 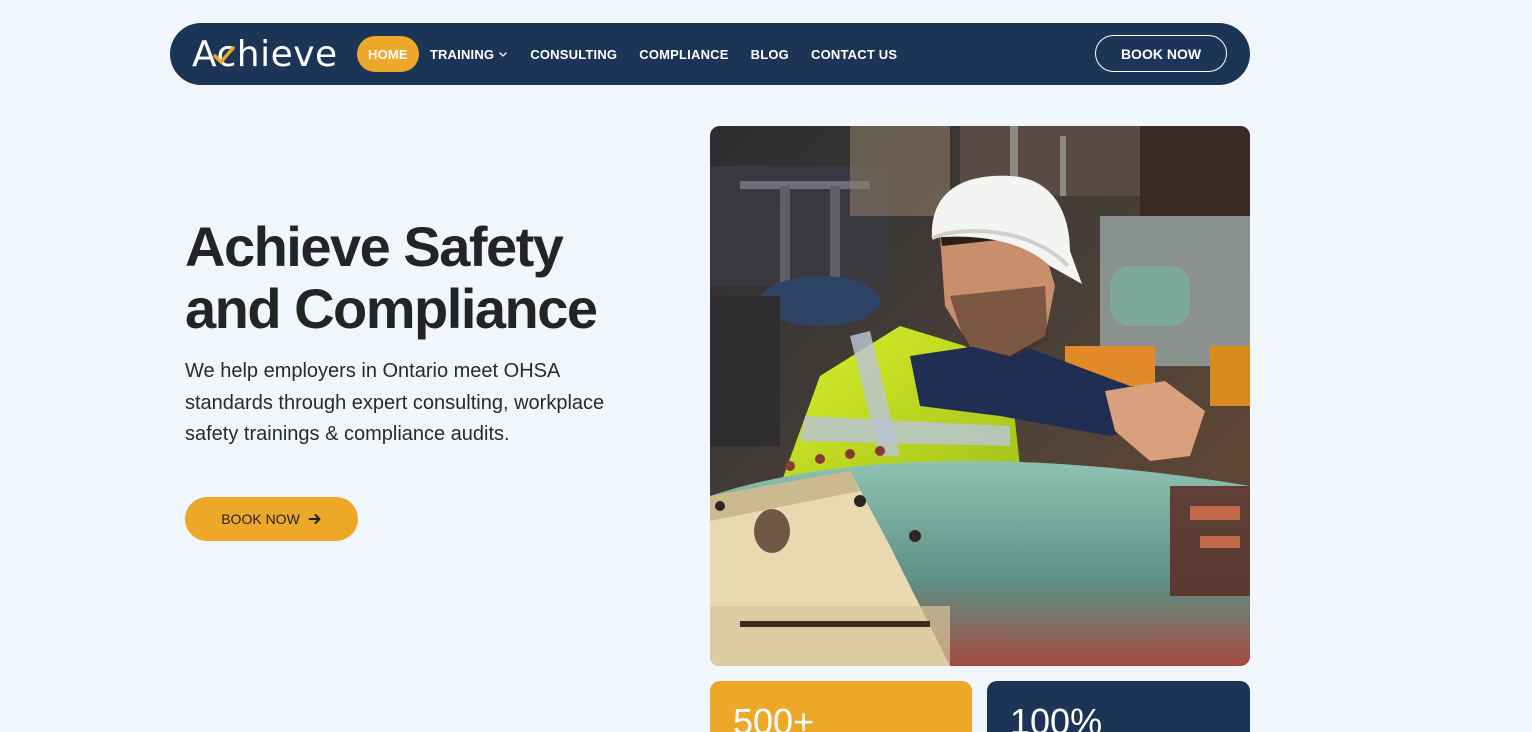 I want to click on hero-book-now-button: BOOK NOW, so click(x=271, y=519).